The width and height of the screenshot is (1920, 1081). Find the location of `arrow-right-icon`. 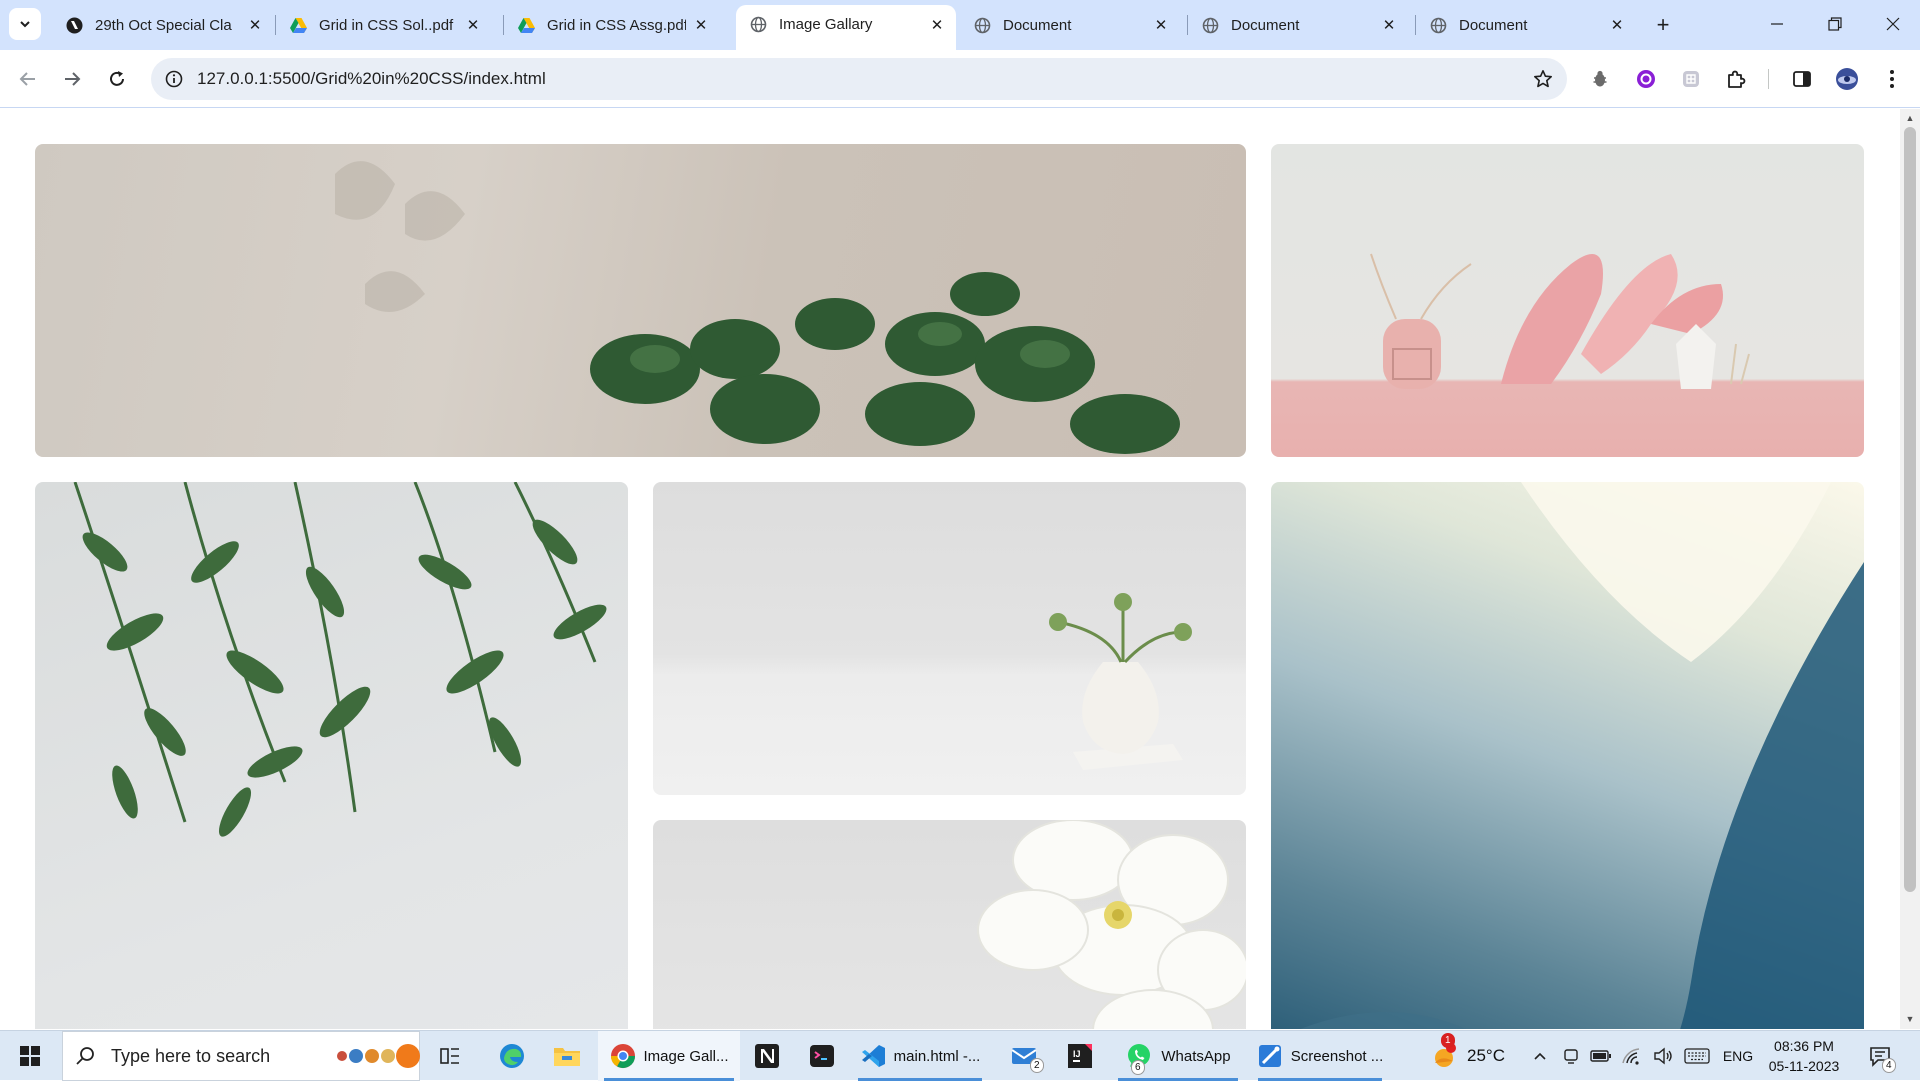

arrow-right-icon is located at coordinates (73, 79).